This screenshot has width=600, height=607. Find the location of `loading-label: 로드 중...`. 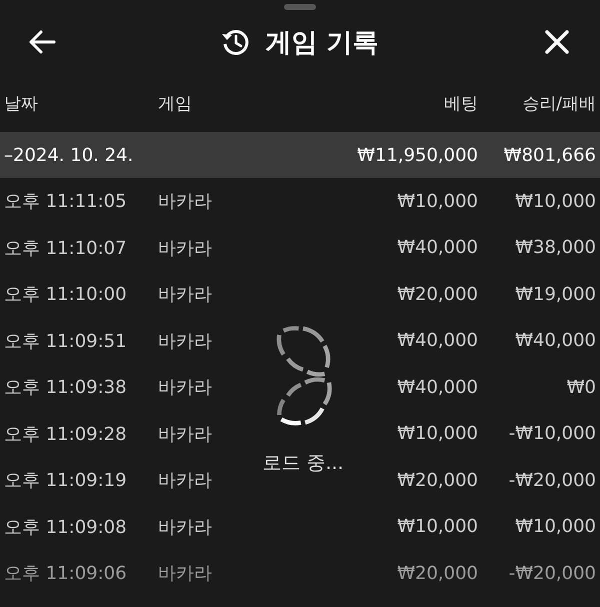

loading-label: 로드 중... is located at coordinates (303, 463).